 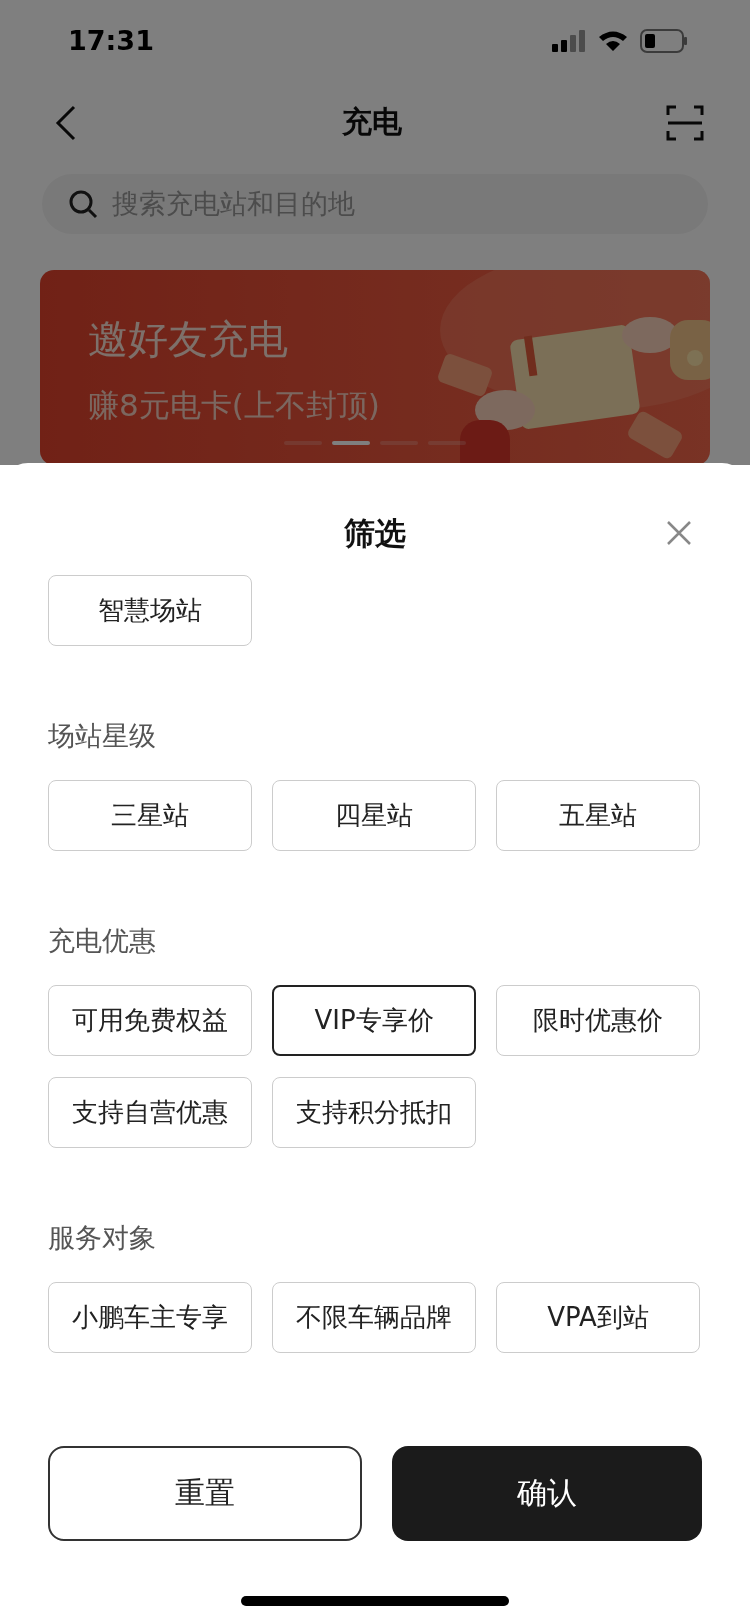 I want to click on filter-option: VPA到站, so click(x=598, y=1317).